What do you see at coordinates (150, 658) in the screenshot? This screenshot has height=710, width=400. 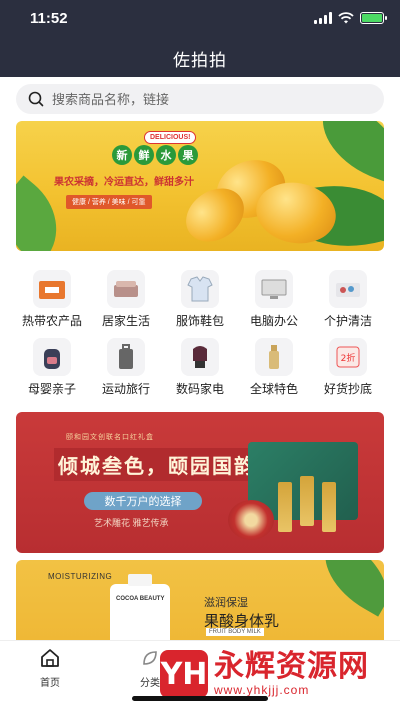 I see `category-icon` at bounding box center [150, 658].